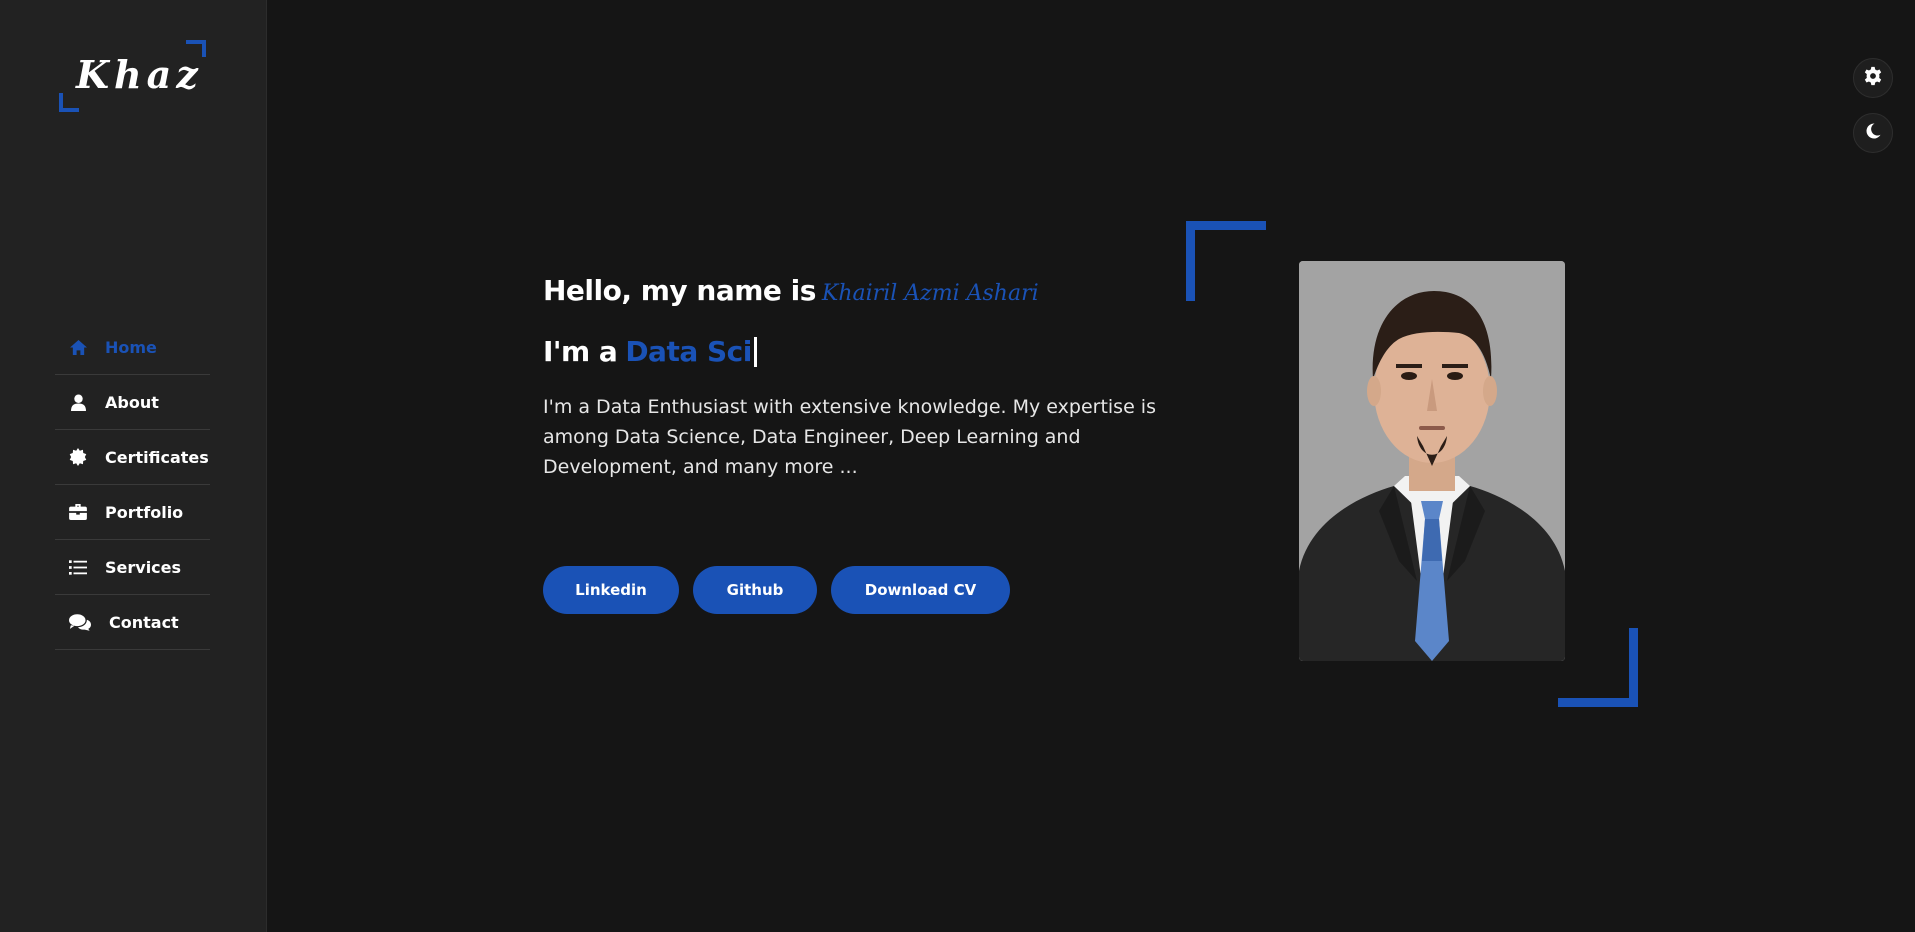 The width and height of the screenshot is (1915, 932). I want to click on home-icon, so click(78, 347).